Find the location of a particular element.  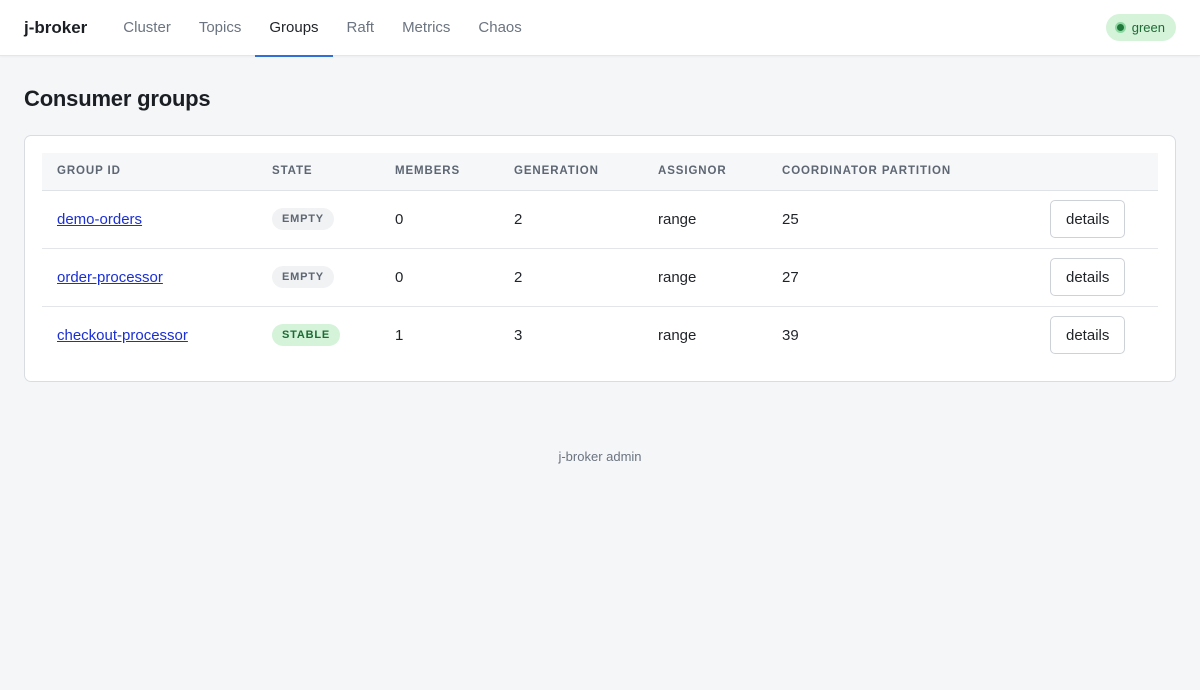

cluster-health-badge: green is located at coordinates (1140, 27).